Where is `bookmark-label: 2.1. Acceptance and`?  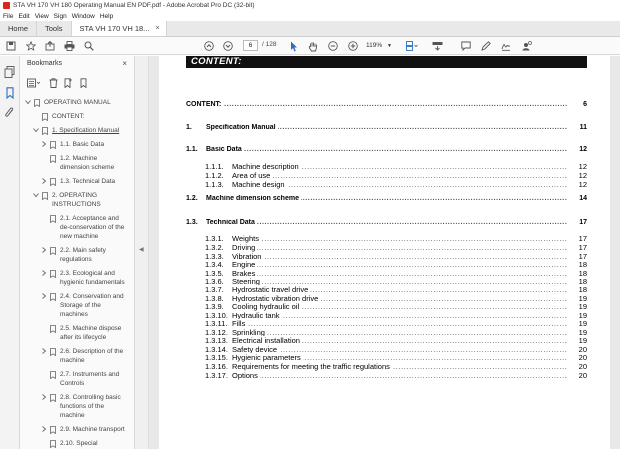
bookmark-label: 2.1. Acceptance and is located at coordinates (89, 218).